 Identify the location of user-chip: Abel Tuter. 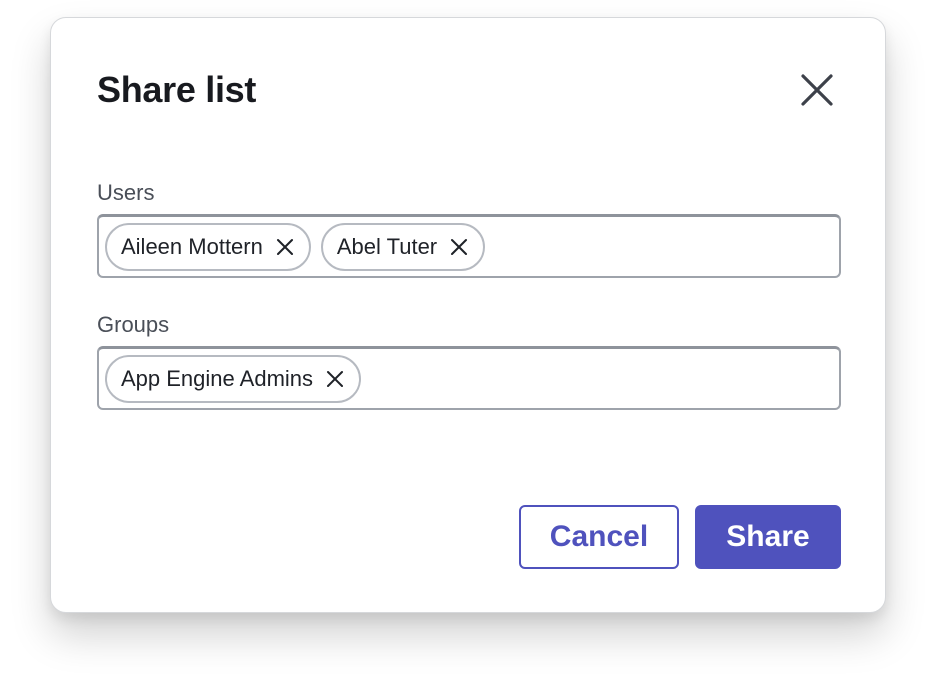
(403, 246).